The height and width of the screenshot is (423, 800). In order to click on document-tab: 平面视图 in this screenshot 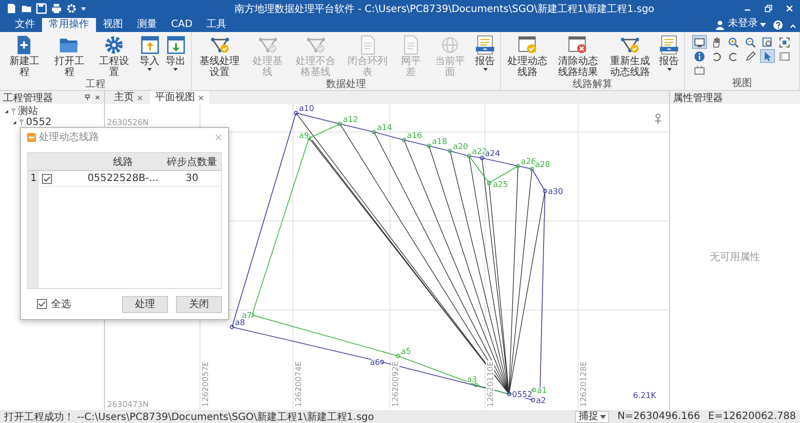, I will do `click(179, 97)`.